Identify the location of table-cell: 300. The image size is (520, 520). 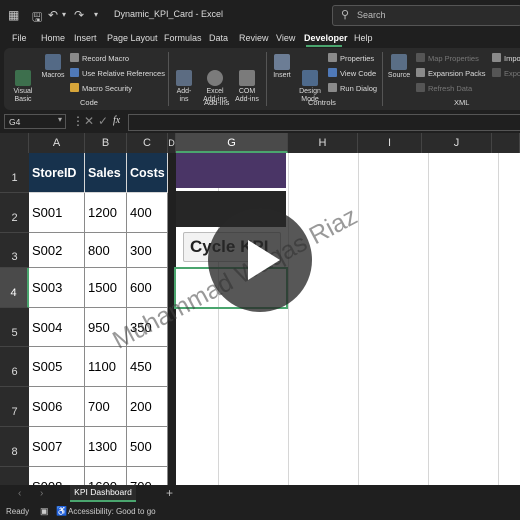
(147, 250).